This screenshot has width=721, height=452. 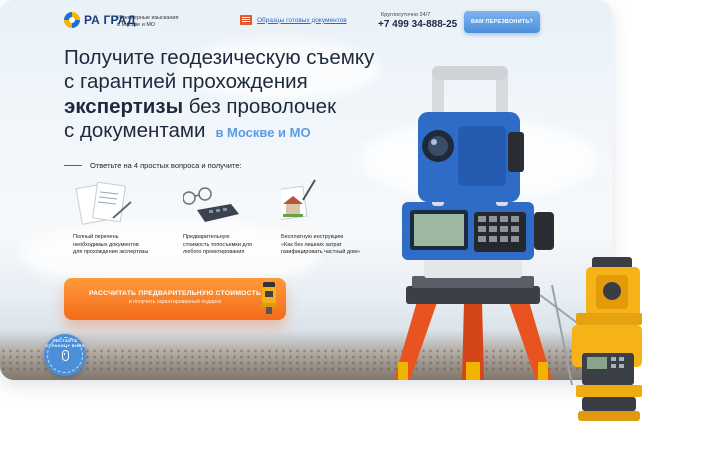 I want to click on feature-text: необходимых документов, so click(x=106, y=244).